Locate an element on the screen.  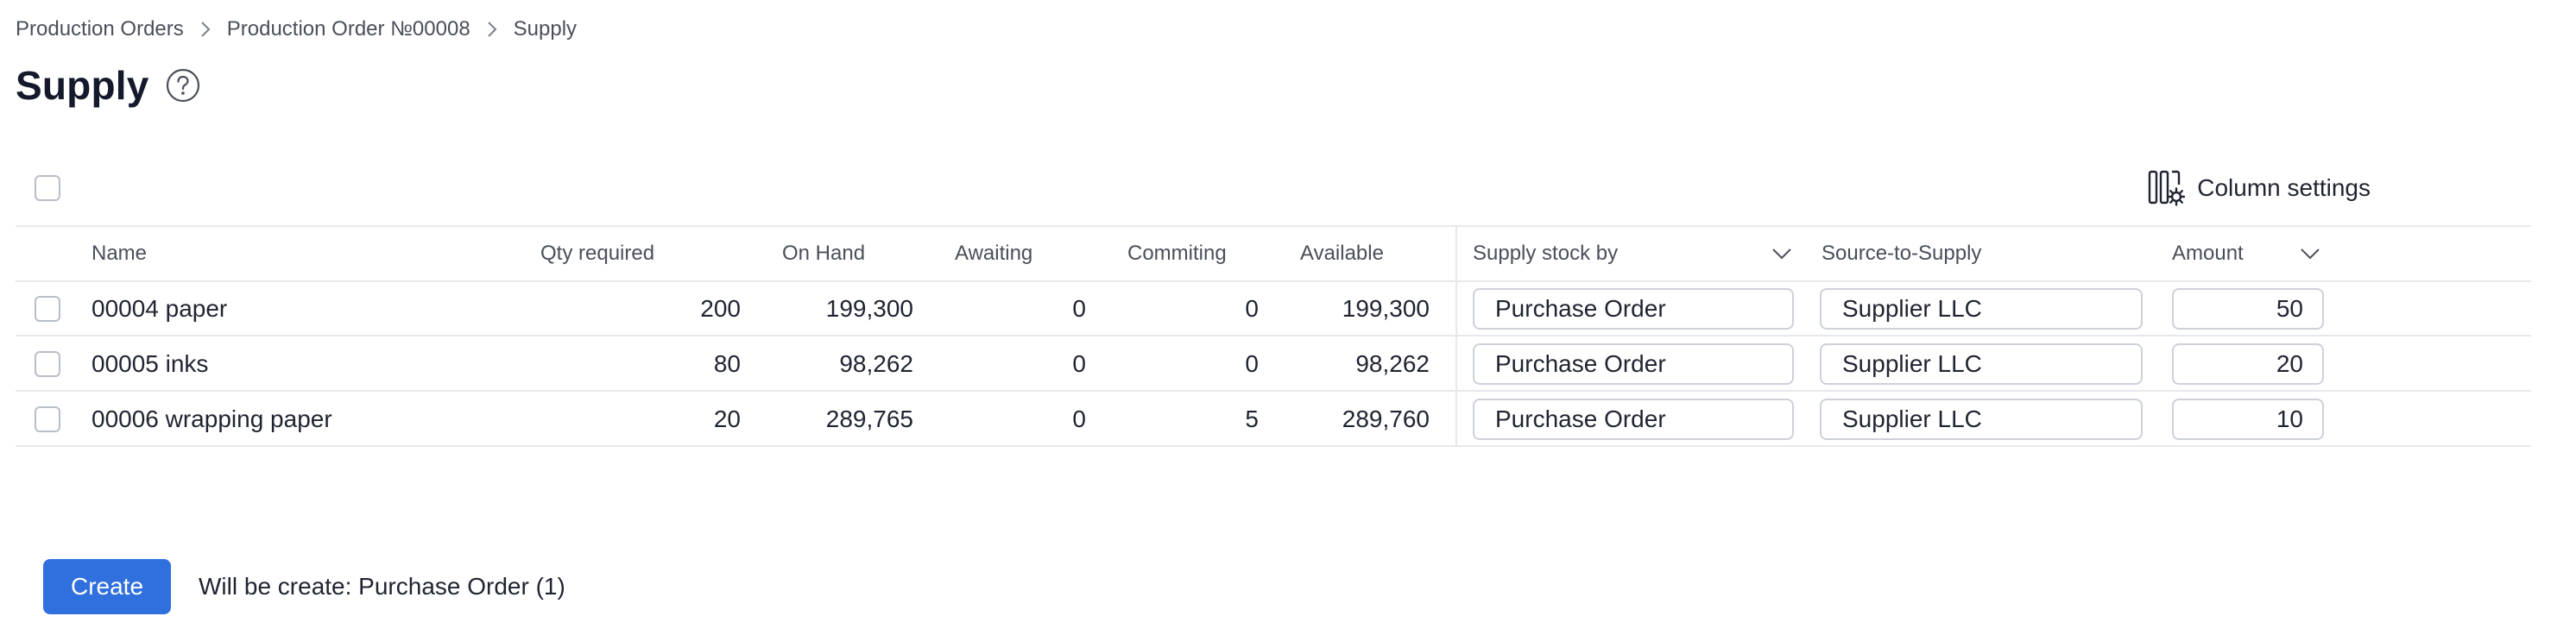
cell-name: 00006 wrapping paper is located at coordinates (212, 419).